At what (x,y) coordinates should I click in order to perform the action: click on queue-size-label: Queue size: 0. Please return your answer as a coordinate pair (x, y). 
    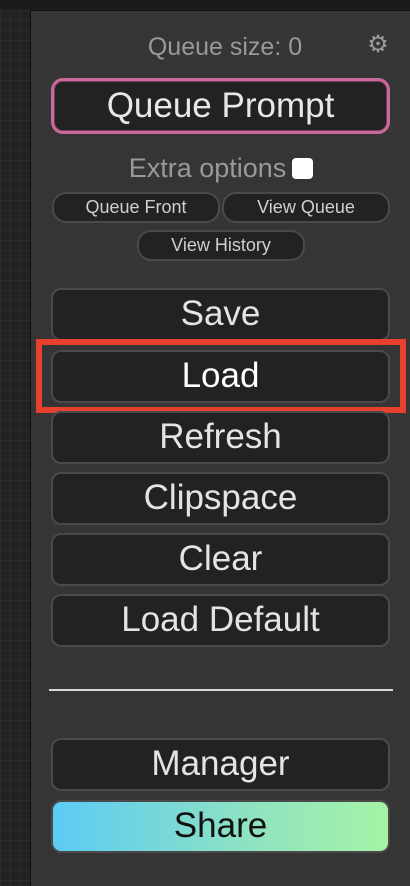
    Looking at the image, I should click on (225, 47).